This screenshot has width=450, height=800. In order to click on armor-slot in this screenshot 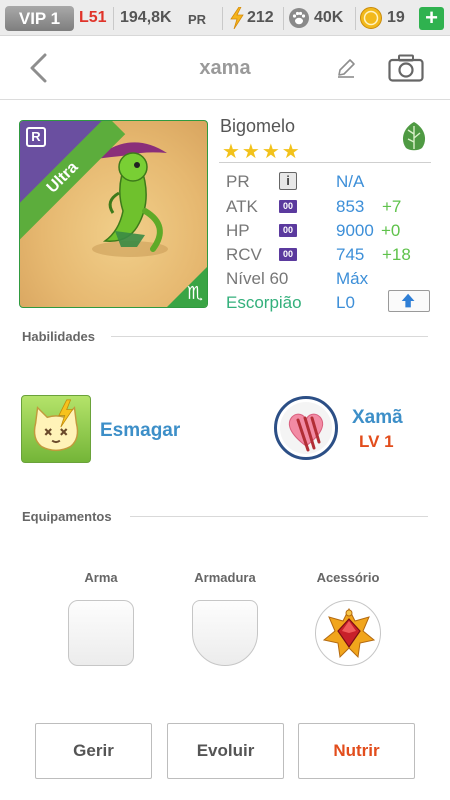, I will do `click(225, 633)`.